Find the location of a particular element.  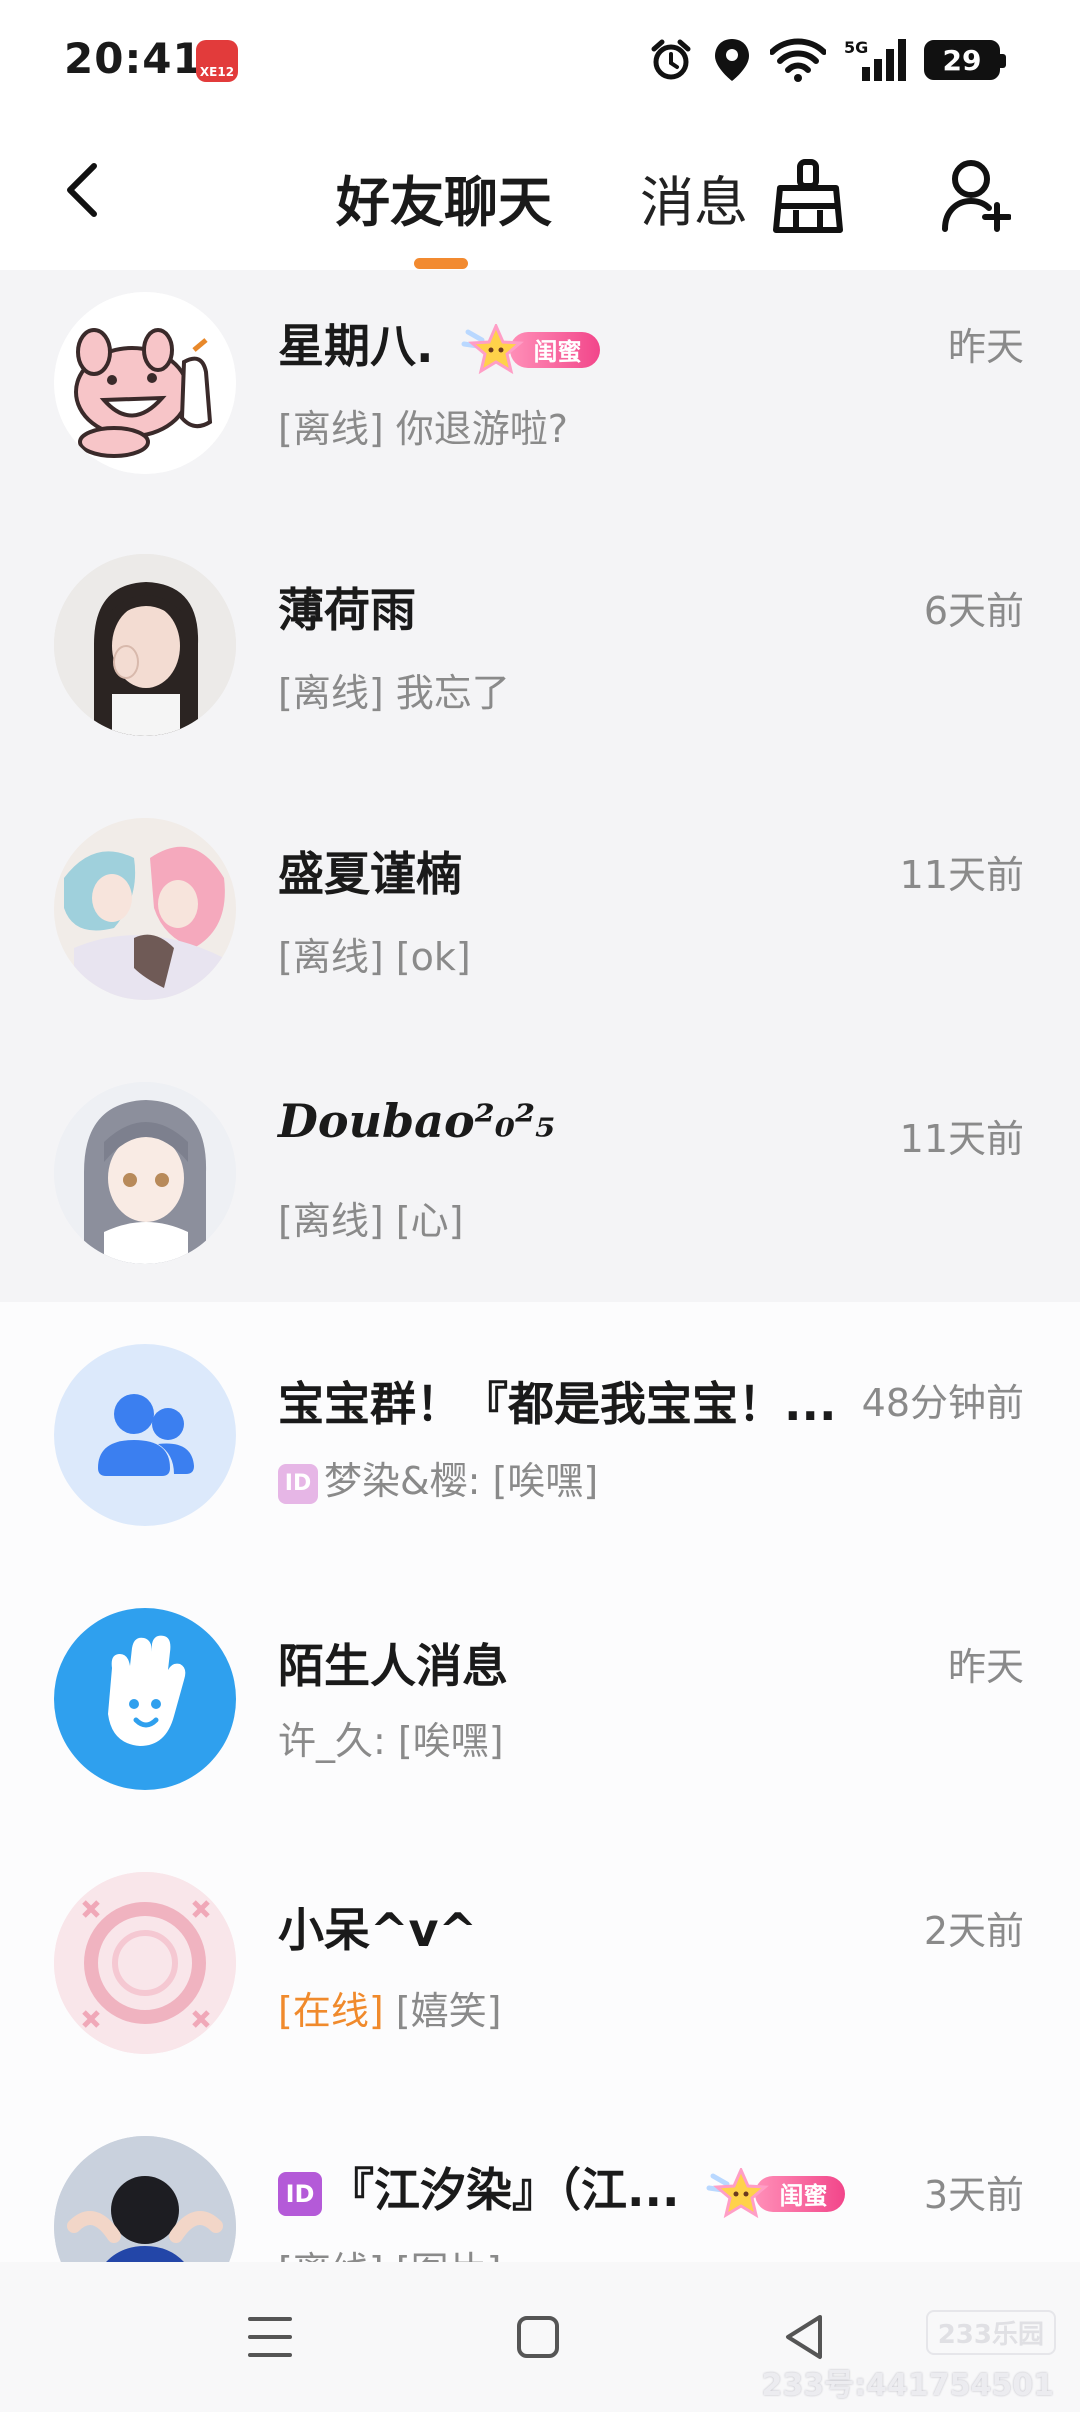

last-message: 你退游啦? is located at coordinates (481, 429).